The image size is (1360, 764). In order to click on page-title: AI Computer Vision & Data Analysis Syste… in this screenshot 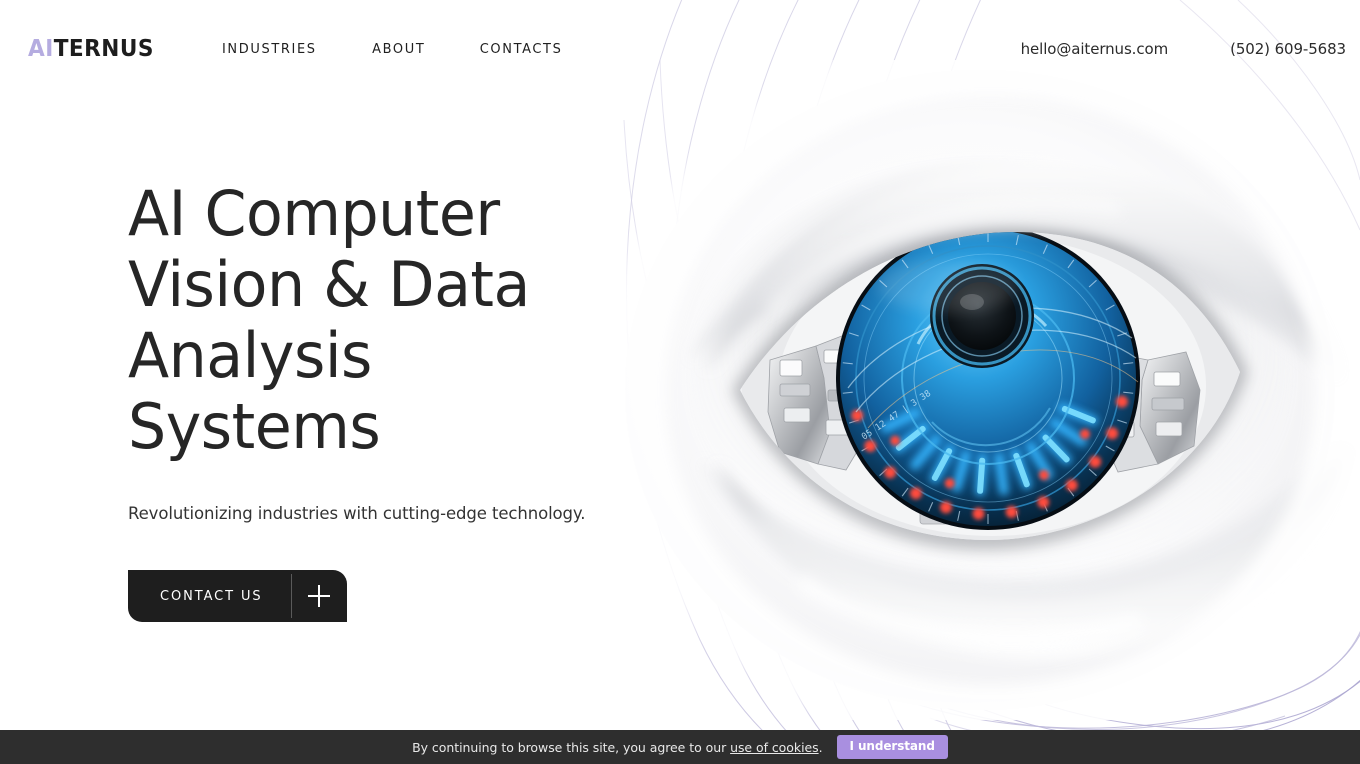, I will do `click(329, 320)`.